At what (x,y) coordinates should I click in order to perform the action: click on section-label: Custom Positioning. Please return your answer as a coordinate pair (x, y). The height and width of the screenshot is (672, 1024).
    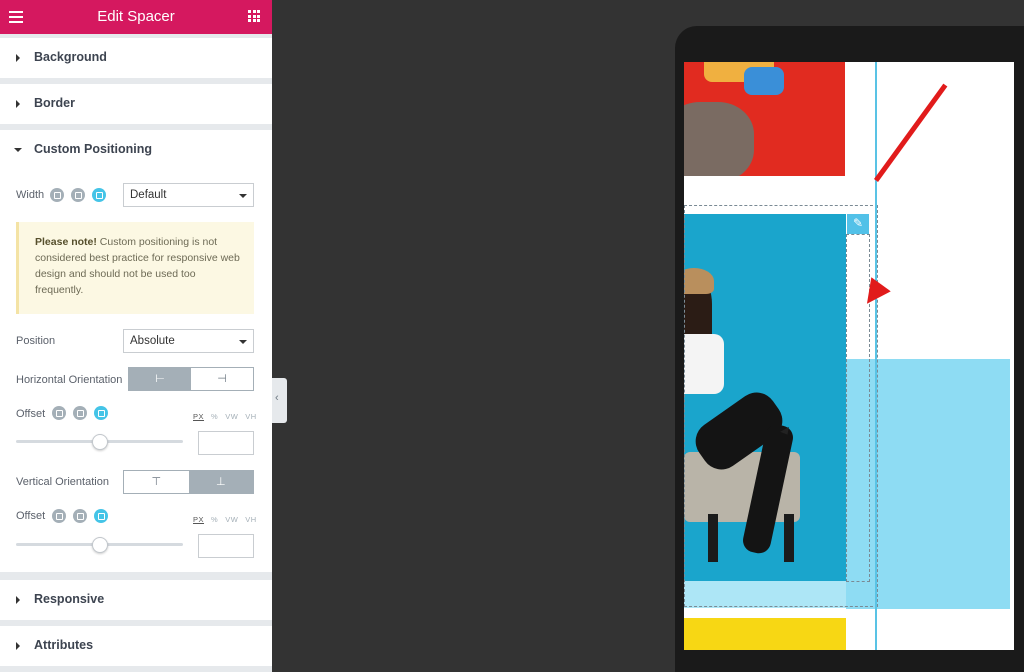
    Looking at the image, I should click on (93, 149).